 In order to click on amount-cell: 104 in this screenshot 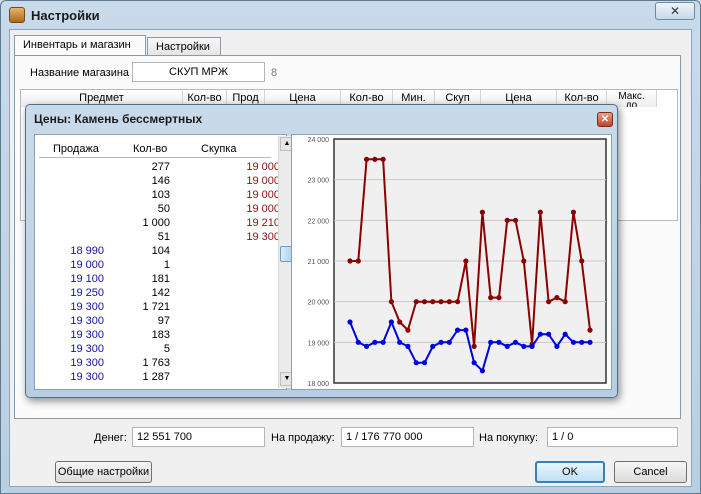, I will do `click(160, 251)`.